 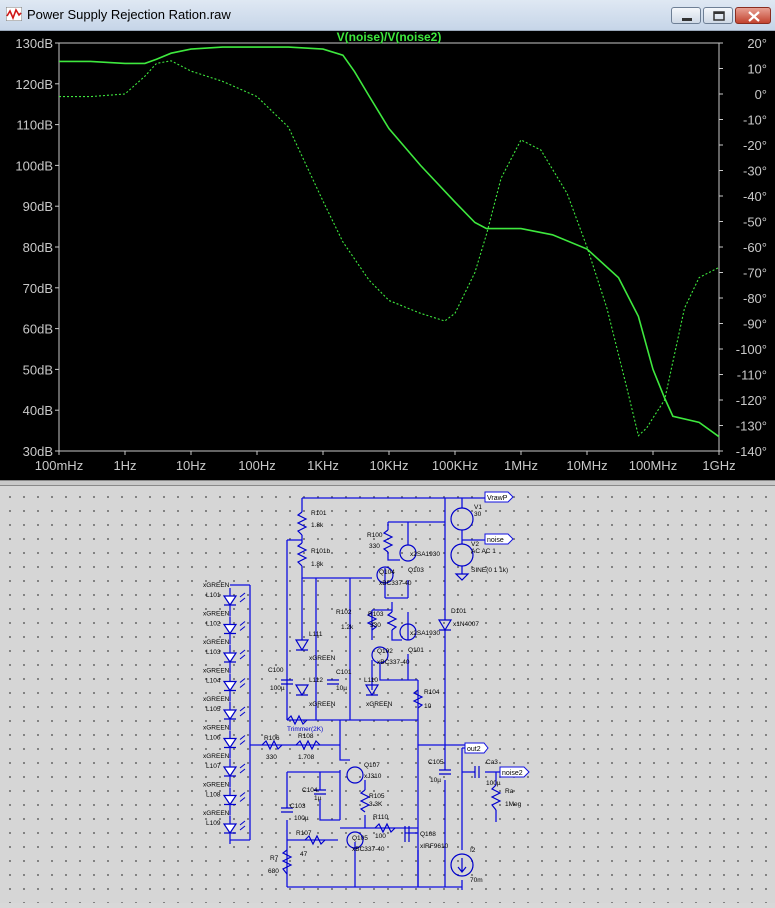 I want to click on component-r100: R100330, so click(x=375, y=541).